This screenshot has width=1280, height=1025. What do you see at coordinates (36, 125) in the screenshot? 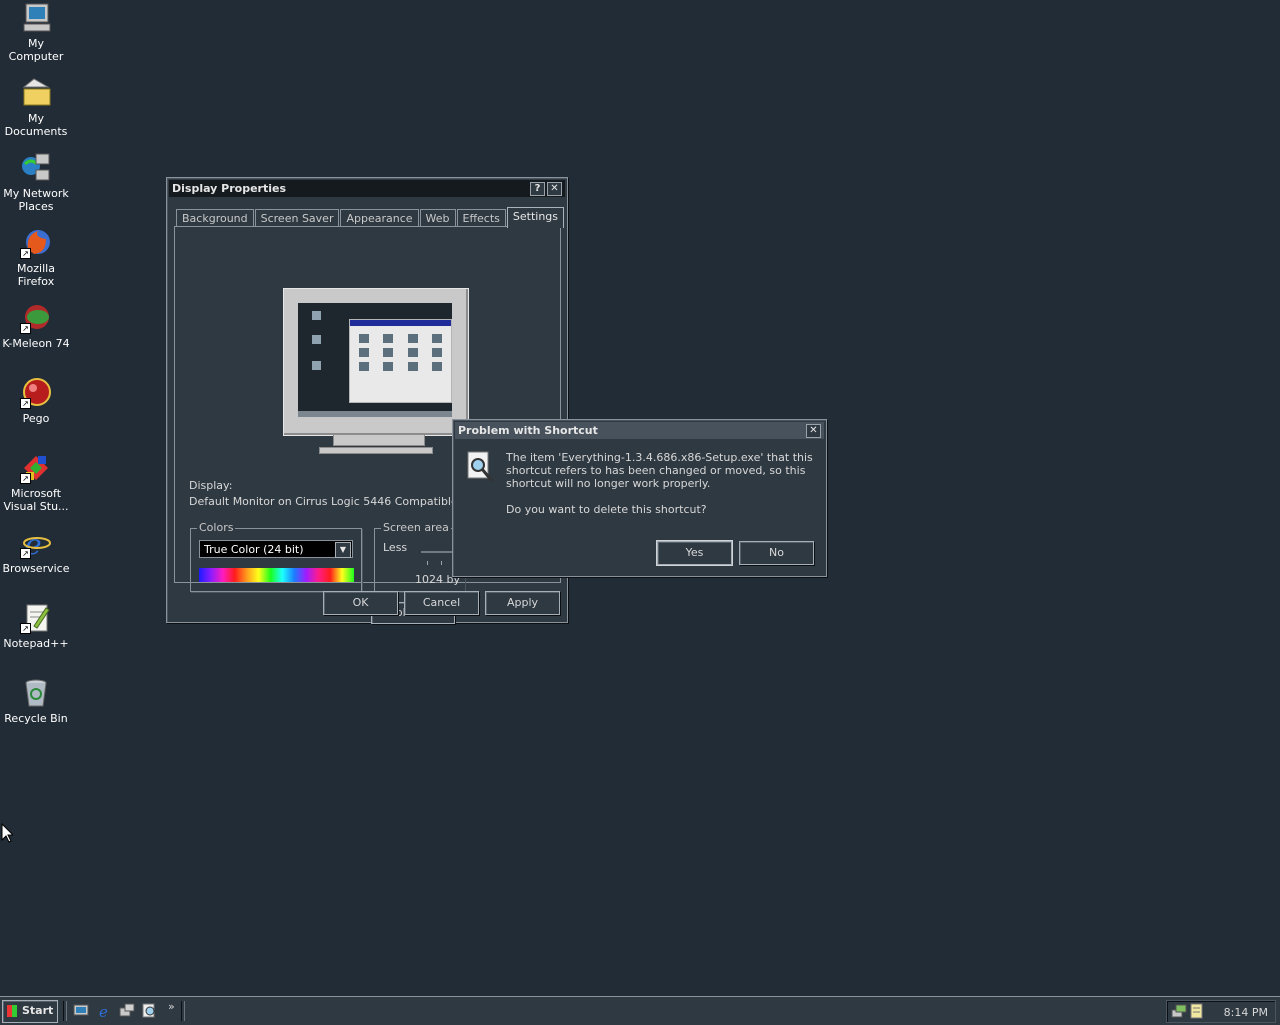
I see `desktop-icon-label: My Documents` at bounding box center [36, 125].